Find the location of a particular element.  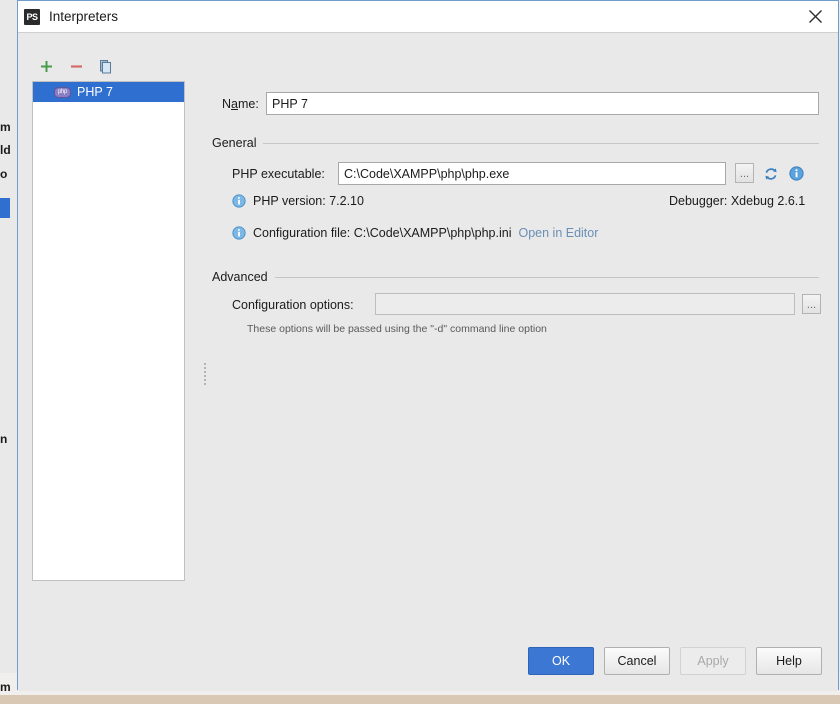

php-version-info-icon is located at coordinates (239, 201).